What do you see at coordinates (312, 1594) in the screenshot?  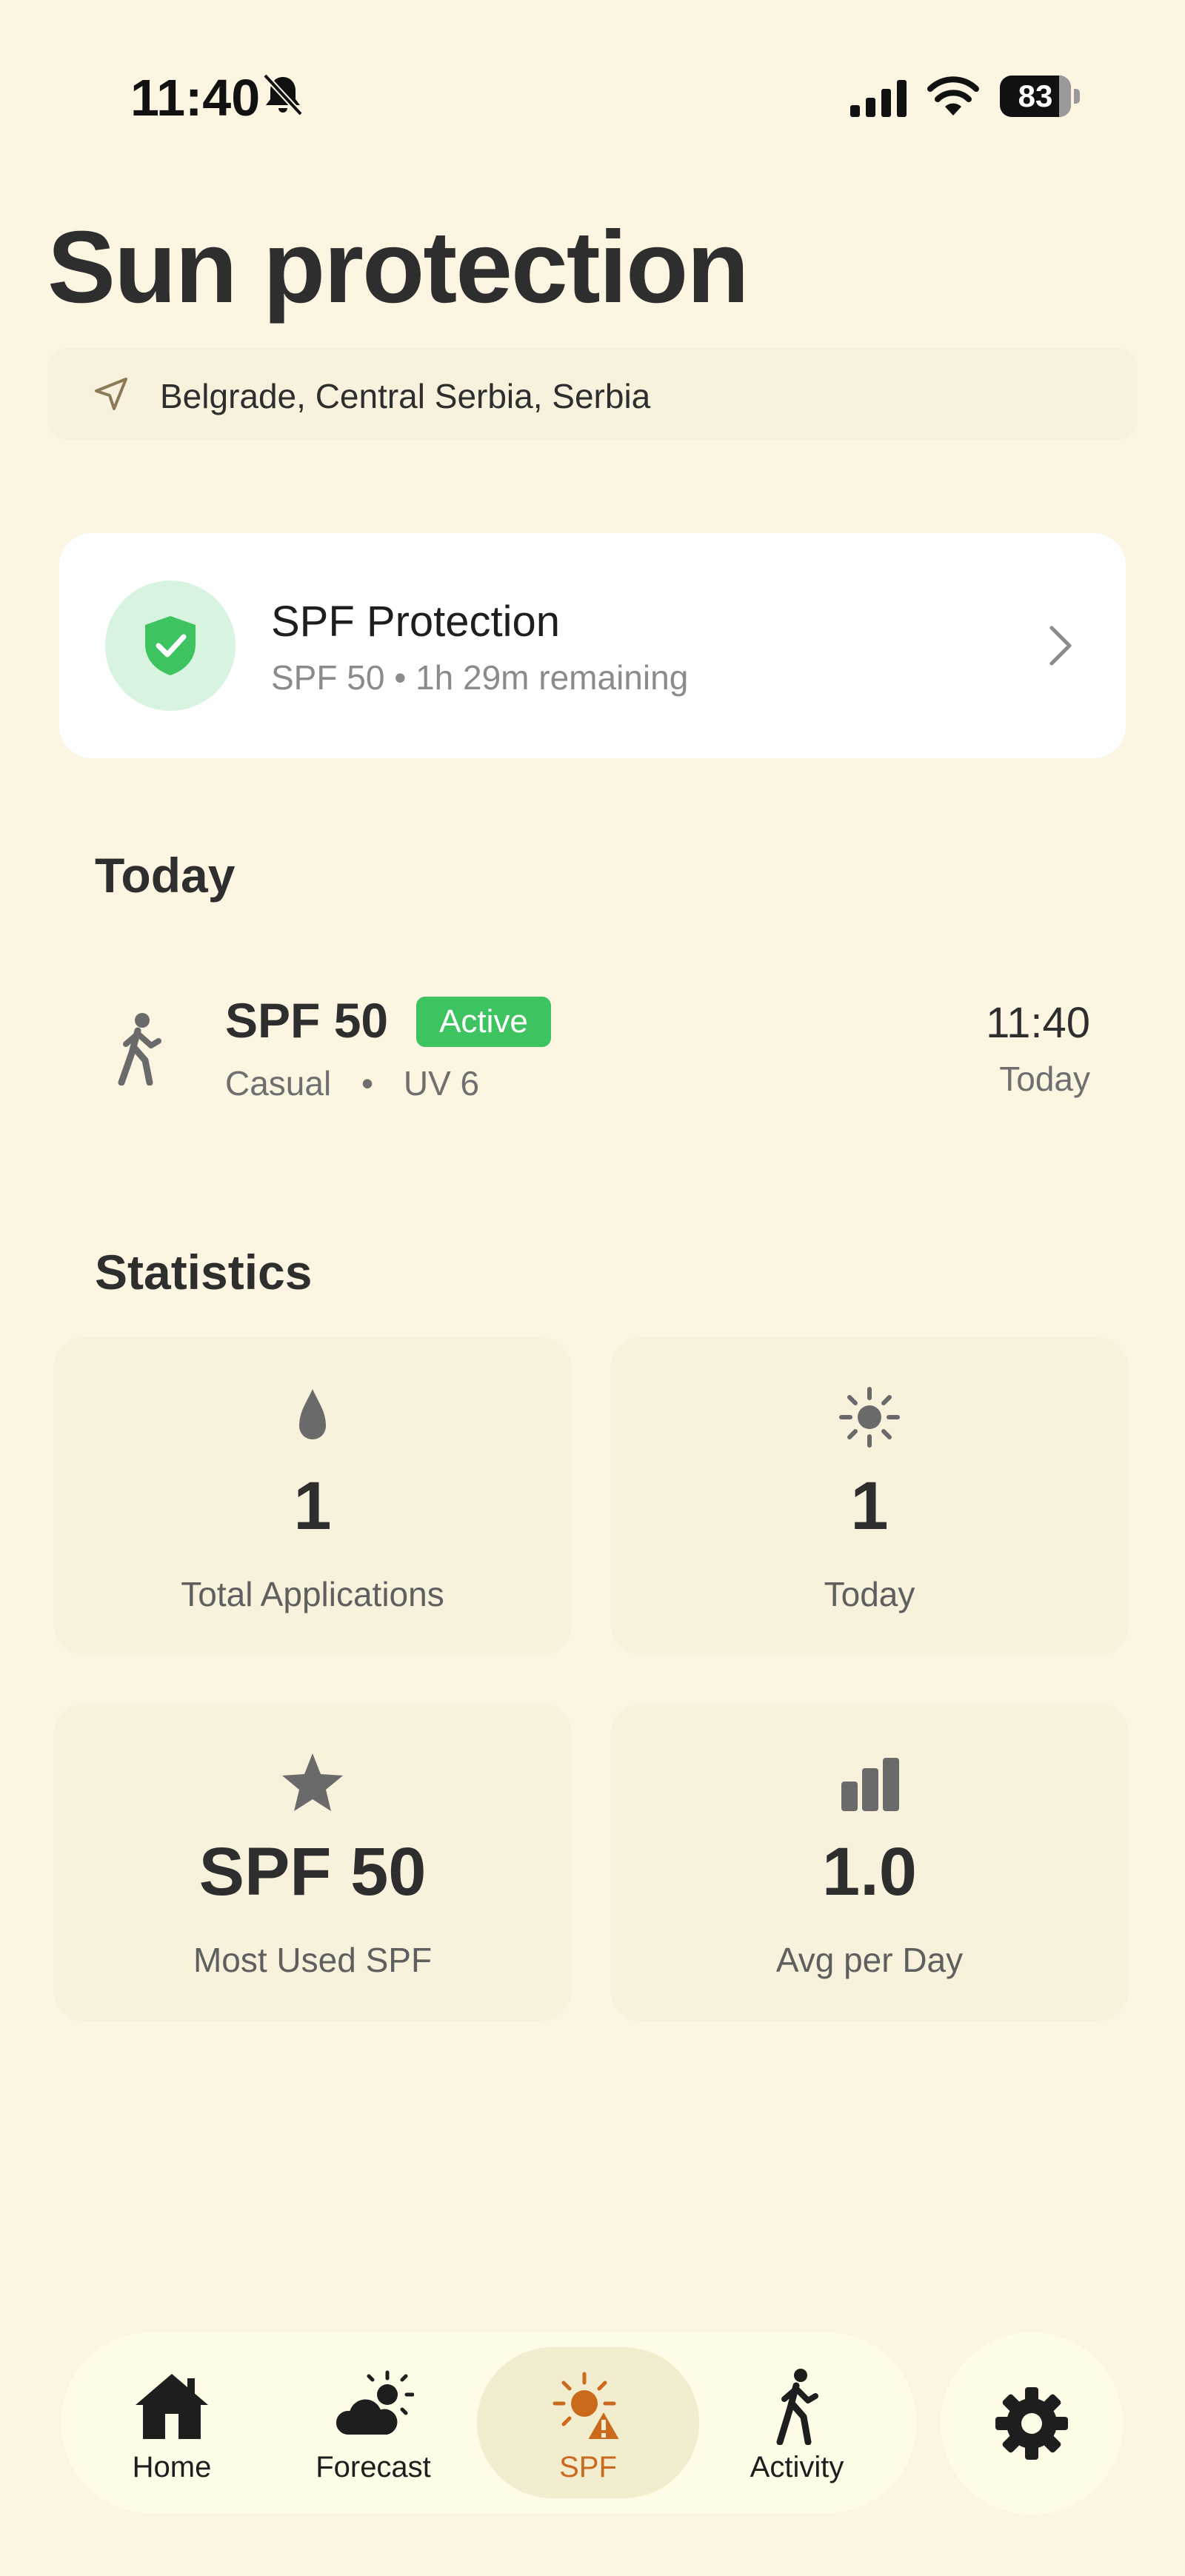 I see `stat-label: Total Applications` at bounding box center [312, 1594].